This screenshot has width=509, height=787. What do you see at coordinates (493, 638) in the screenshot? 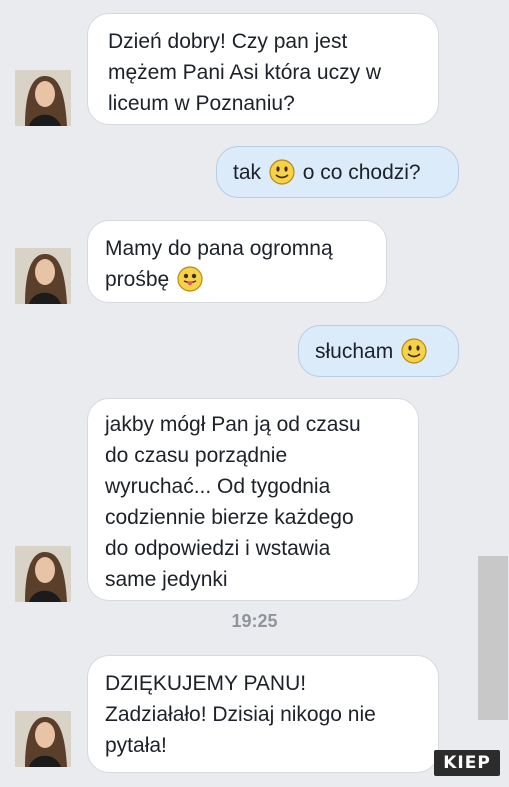
I see `scrollbar-thumb` at bounding box center [493, 638].